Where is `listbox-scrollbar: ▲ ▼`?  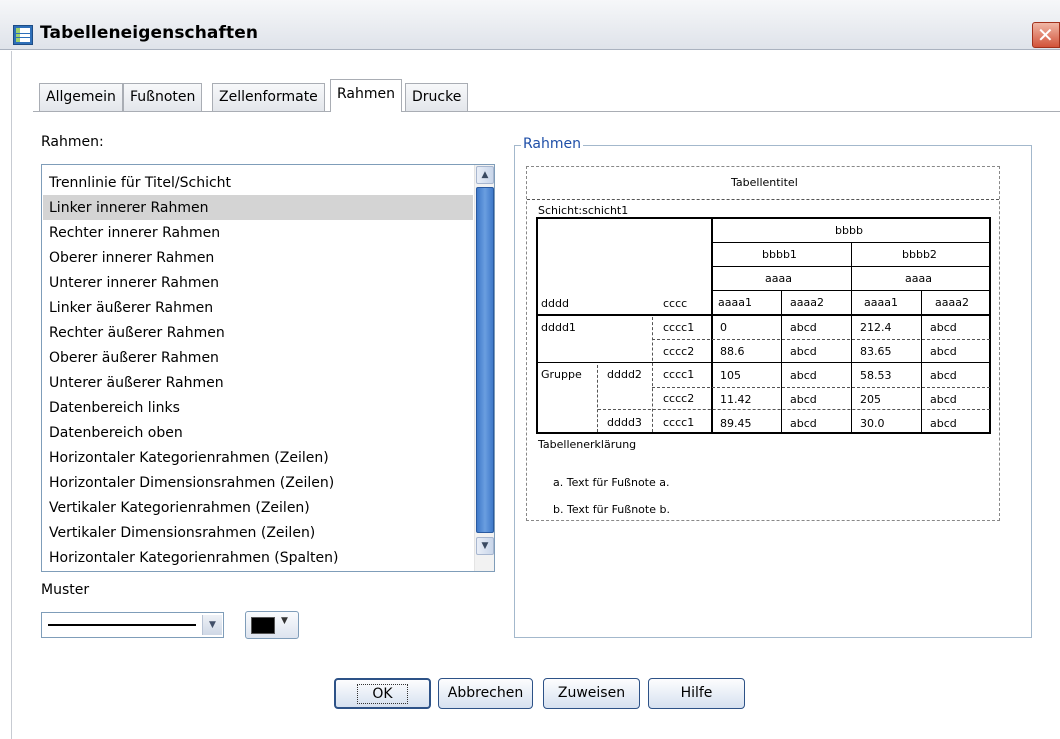
listbox-scrollbar: ▲ ▼ is located at coordinates (484, 368).